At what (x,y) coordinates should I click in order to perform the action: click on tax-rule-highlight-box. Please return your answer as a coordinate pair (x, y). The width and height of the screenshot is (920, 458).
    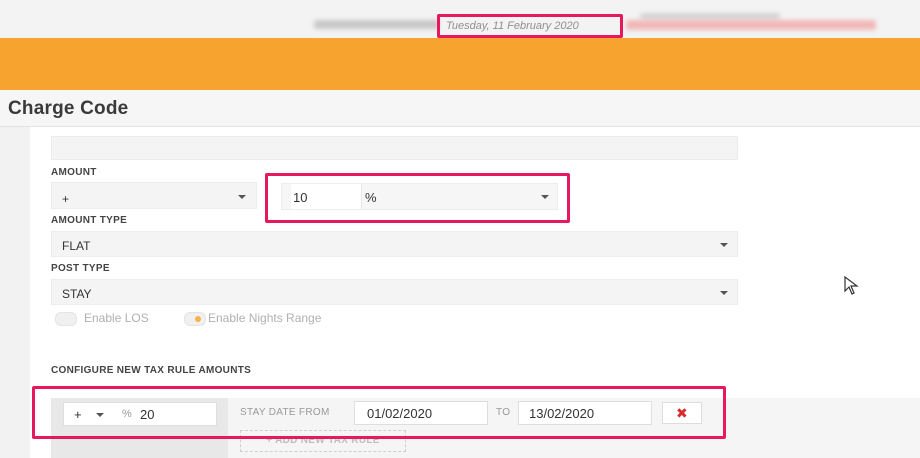
    Looking at the image, I should click on (379, 412).